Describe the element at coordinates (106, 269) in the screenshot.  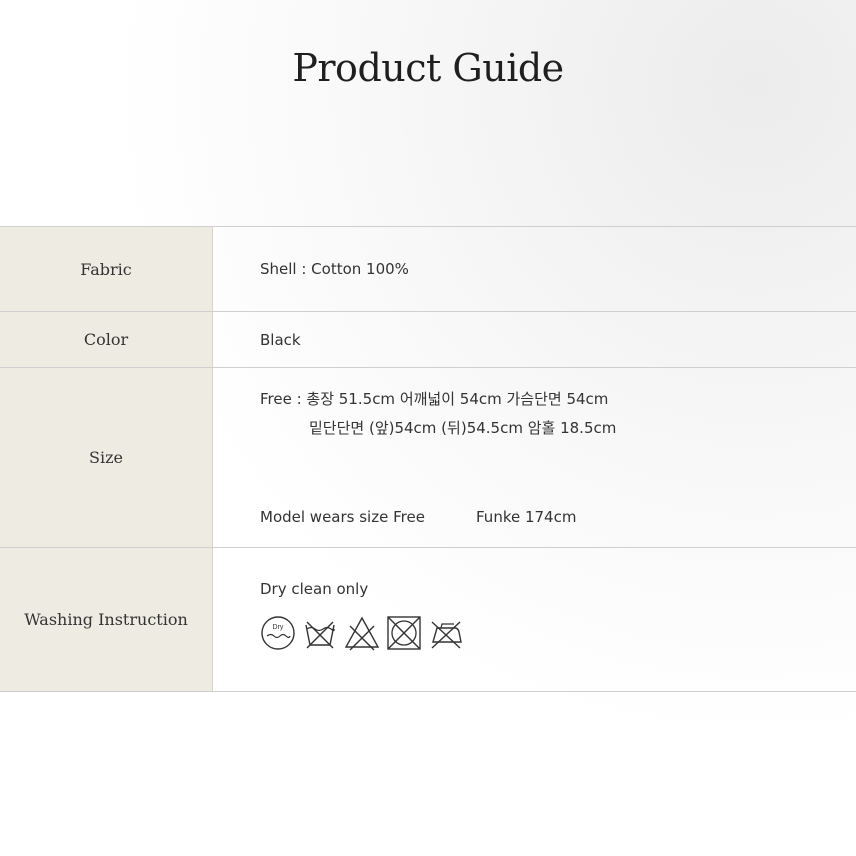
I see `fabric-label: Fabric` at that location.